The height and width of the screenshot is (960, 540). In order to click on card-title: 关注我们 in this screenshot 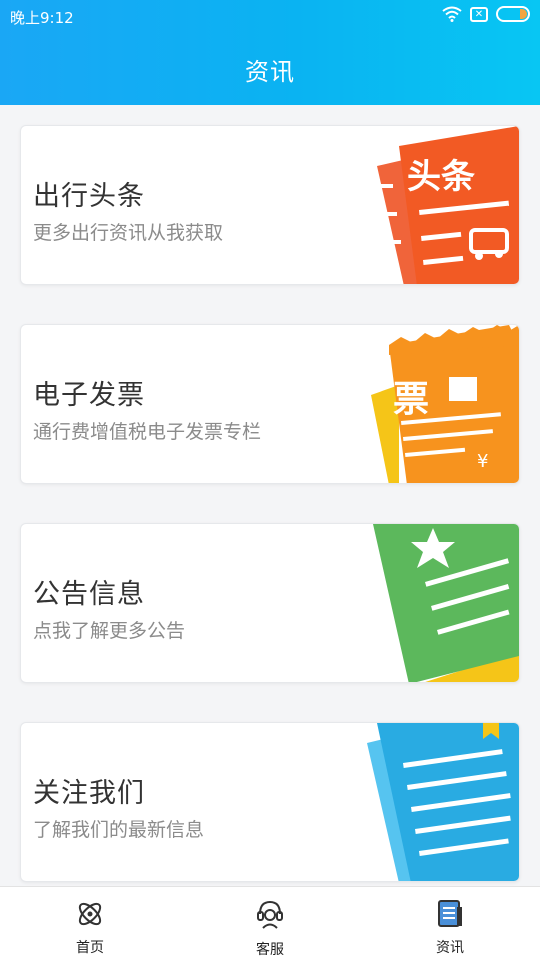, I will do `click(89, 793)`.